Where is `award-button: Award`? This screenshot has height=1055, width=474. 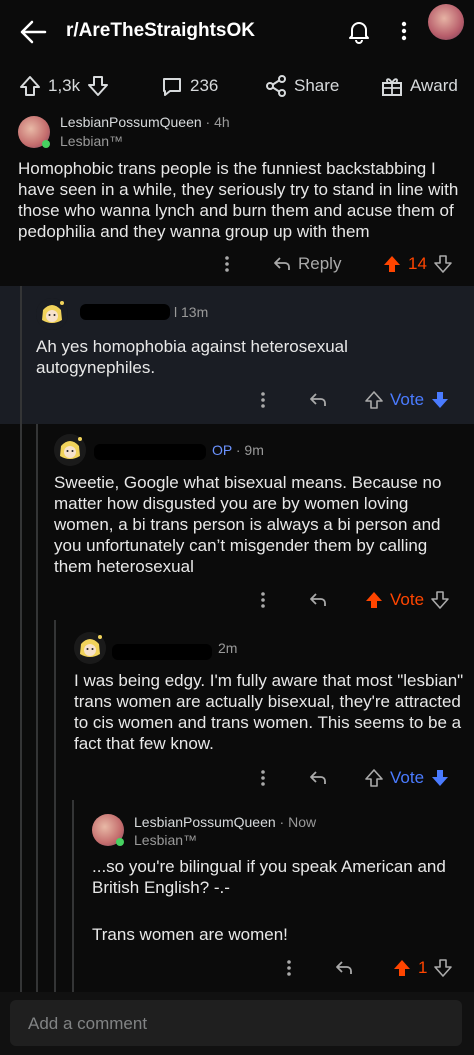
award-button: Award is located at coordinates (419, 86).